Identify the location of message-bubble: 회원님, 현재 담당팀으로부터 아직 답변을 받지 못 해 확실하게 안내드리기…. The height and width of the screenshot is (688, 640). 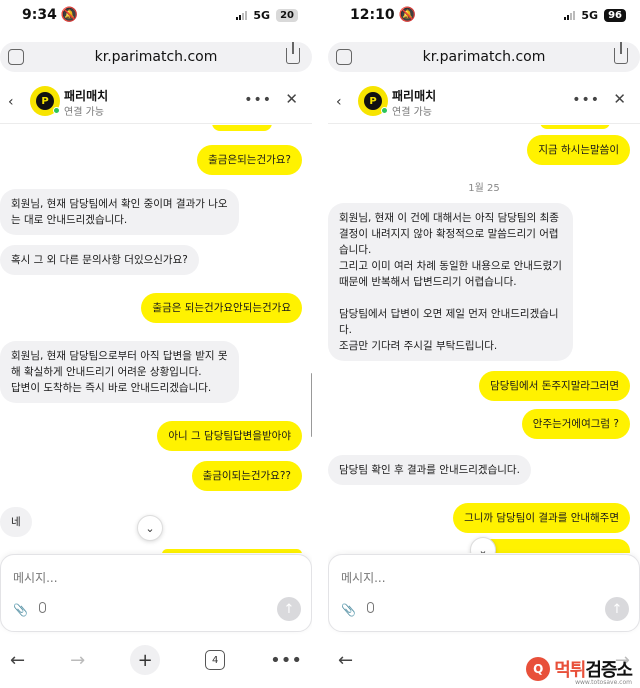
(119, 372).